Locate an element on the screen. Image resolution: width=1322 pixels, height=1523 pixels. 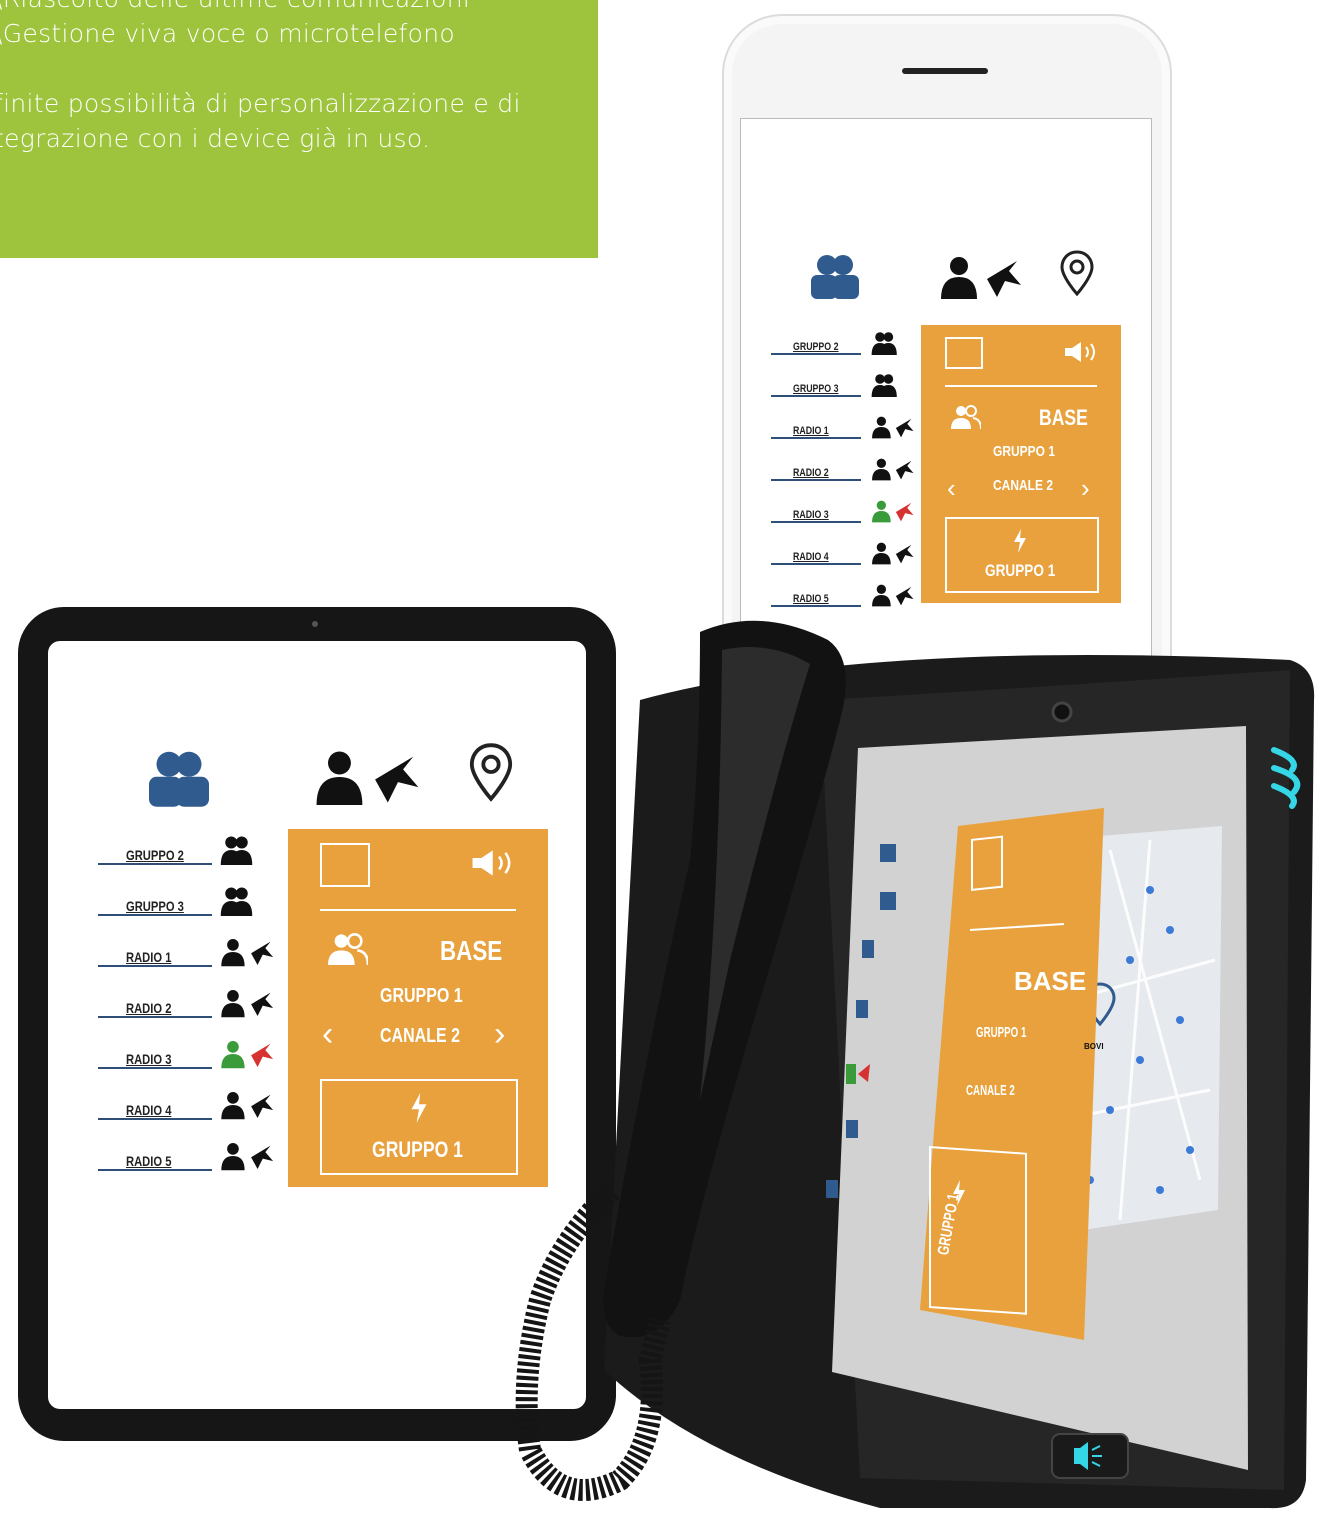
desk-group-label: GRUPPO 1 is located at coordinates (1001, 1032).